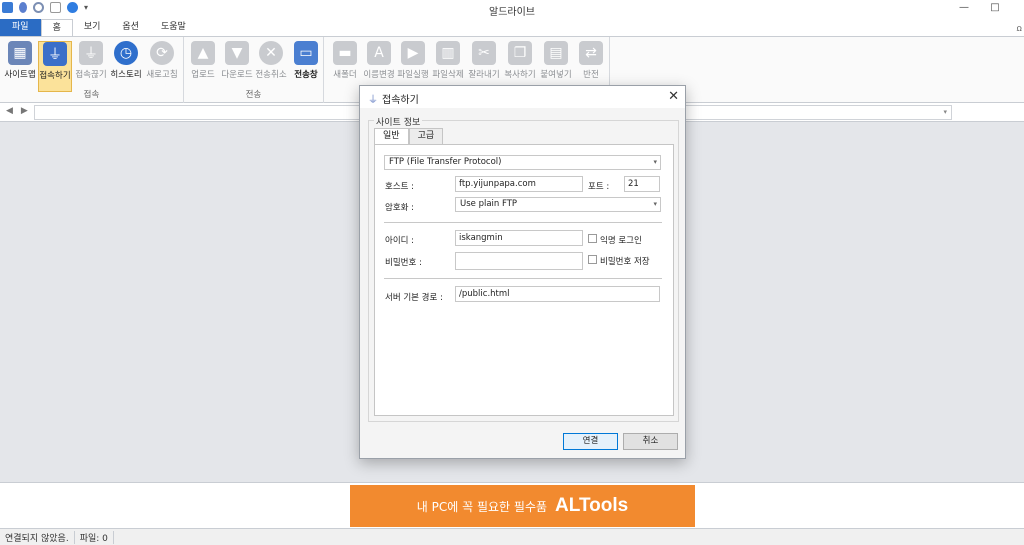 This screenshot has height=545, width=1024. I want to click on dialog-tabs: 일반 고급, so click(409, 136).